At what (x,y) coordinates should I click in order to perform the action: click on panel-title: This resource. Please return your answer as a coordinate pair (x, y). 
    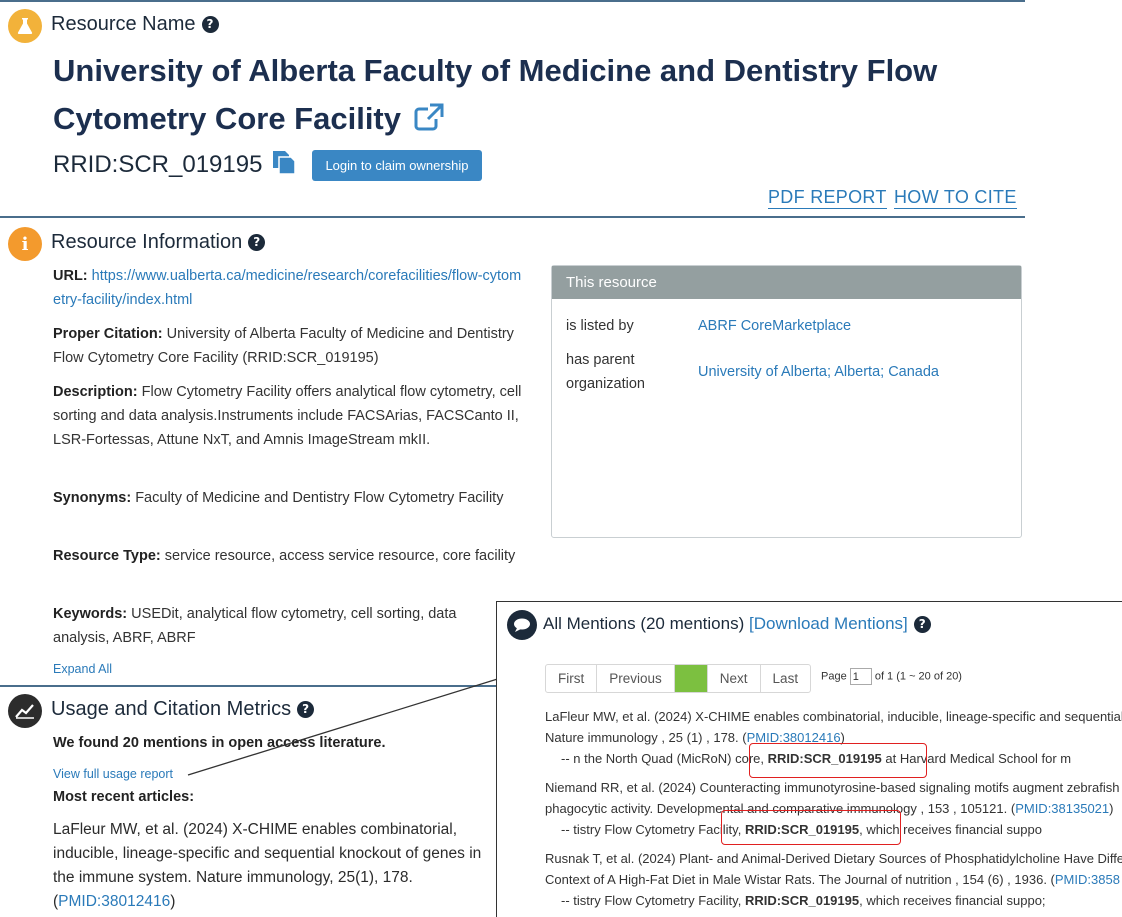
    Looking at the image, I should click on (786, 282).